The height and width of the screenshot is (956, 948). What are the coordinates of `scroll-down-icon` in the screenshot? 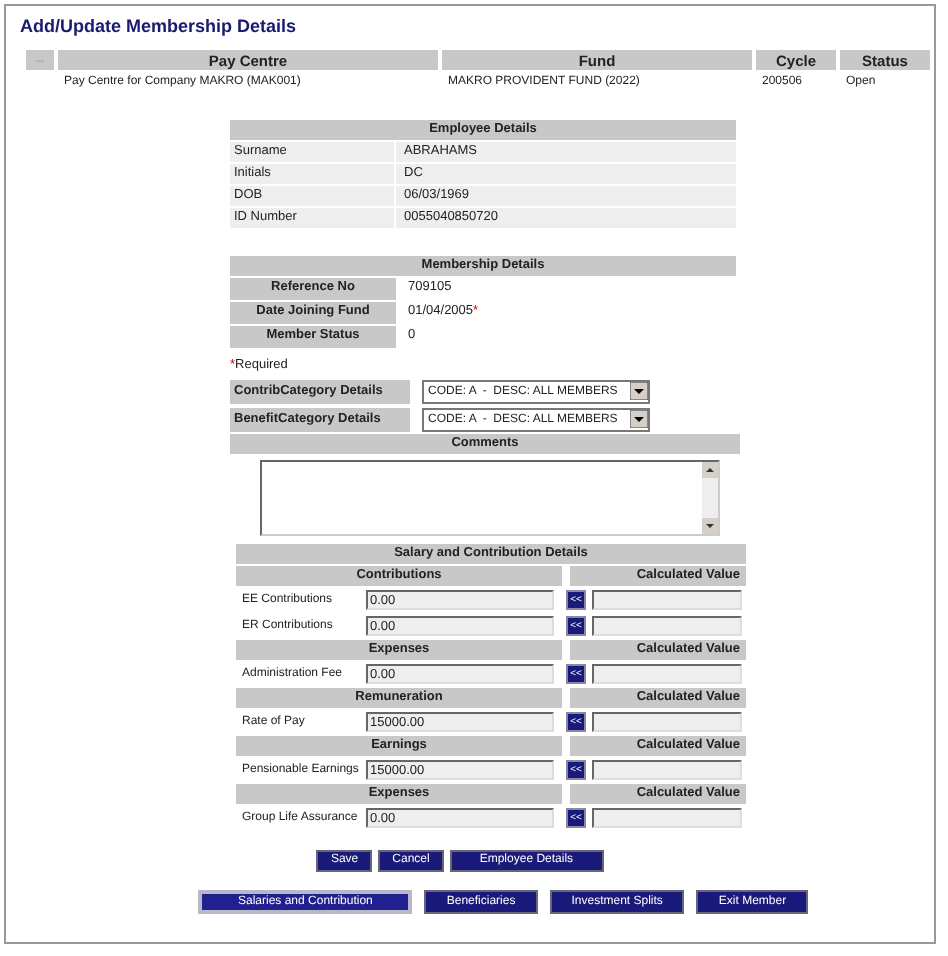 It's located at (710, 526).